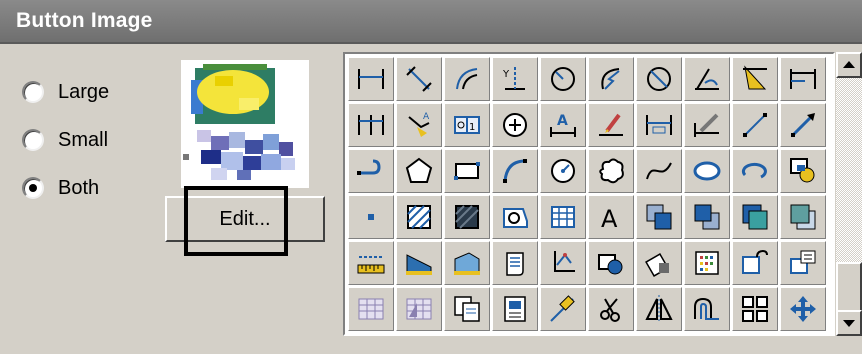 Image resolution: width=862 pixels, height=354 pixels. I want to click on icon-button-dim-aligned, so click(419, 79).